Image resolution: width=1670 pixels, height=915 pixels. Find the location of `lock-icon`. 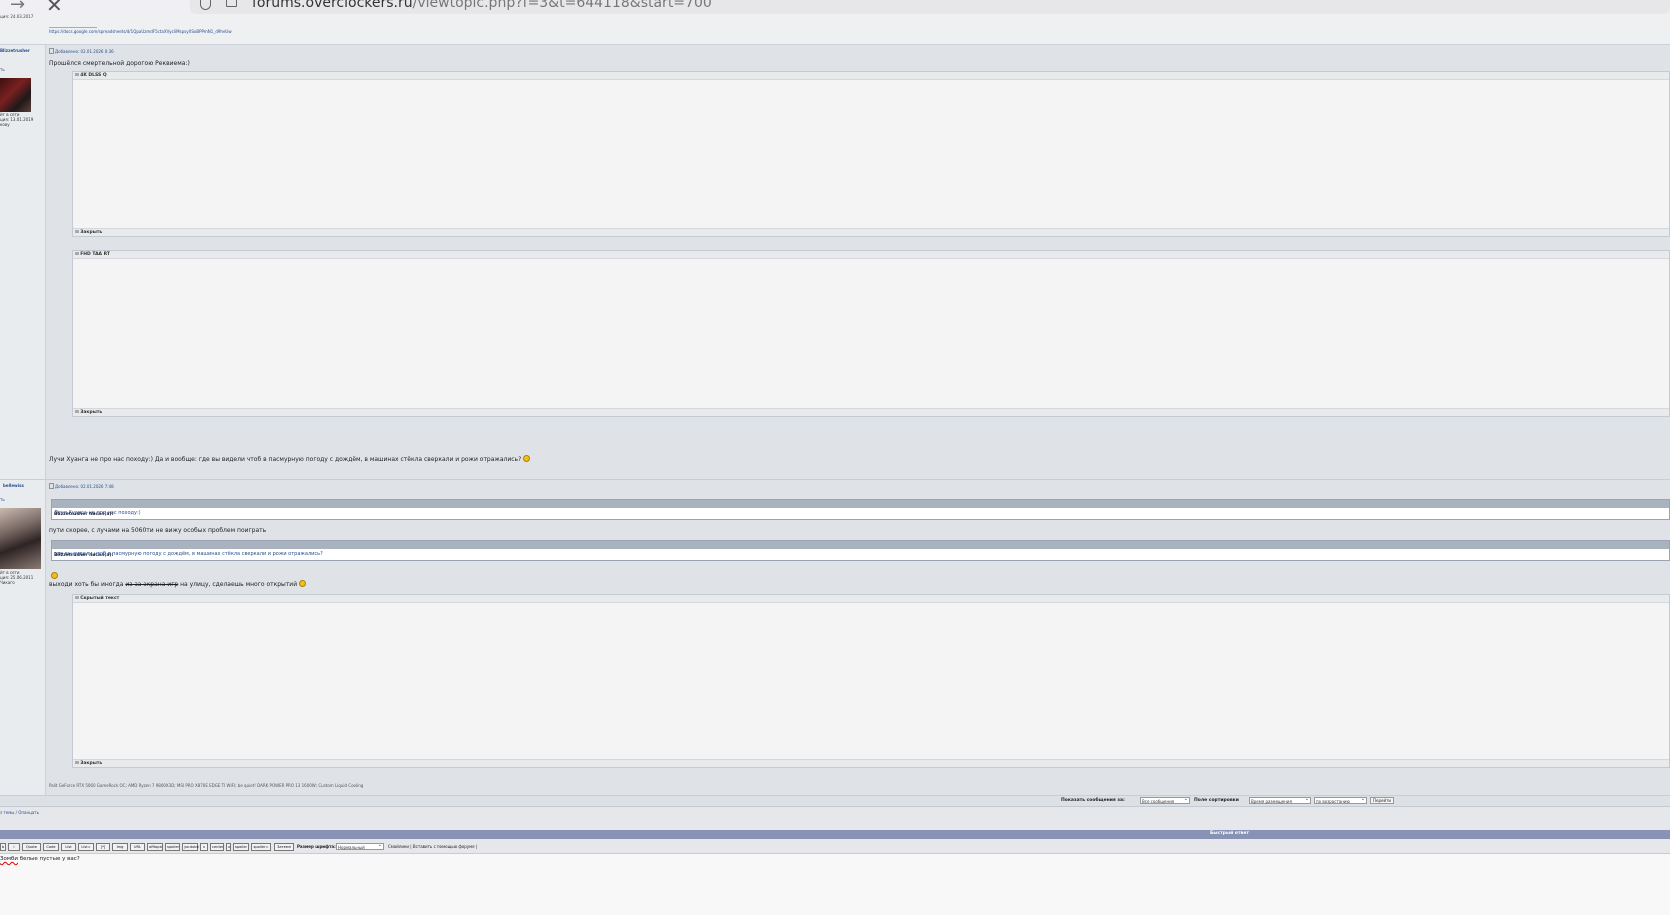

lock-icon is located at coordinates (231, 3).